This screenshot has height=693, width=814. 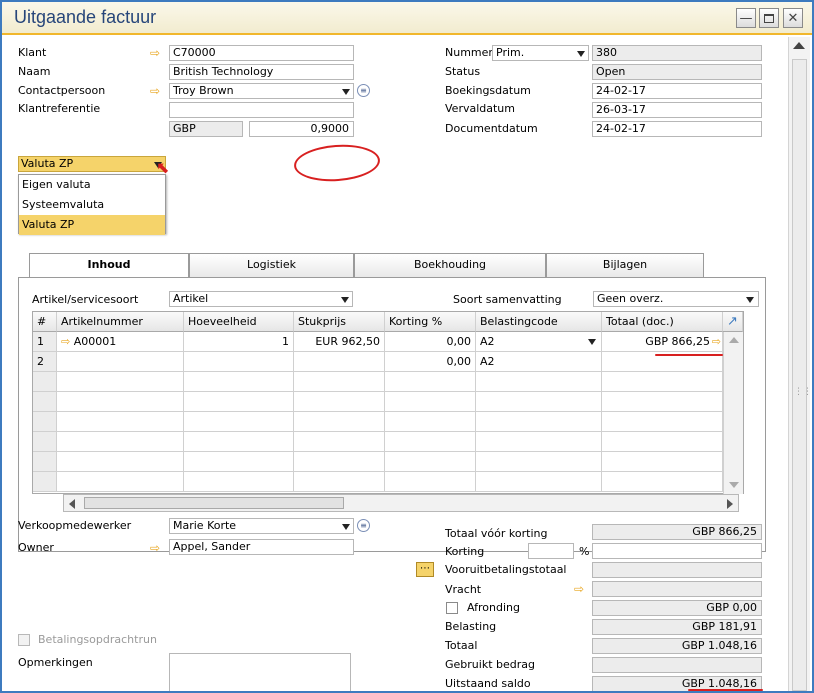 What do you see at coordinates (452, 608) in the screenshot?
I see `afronding-checkbox` at bounding box center [452, 608].